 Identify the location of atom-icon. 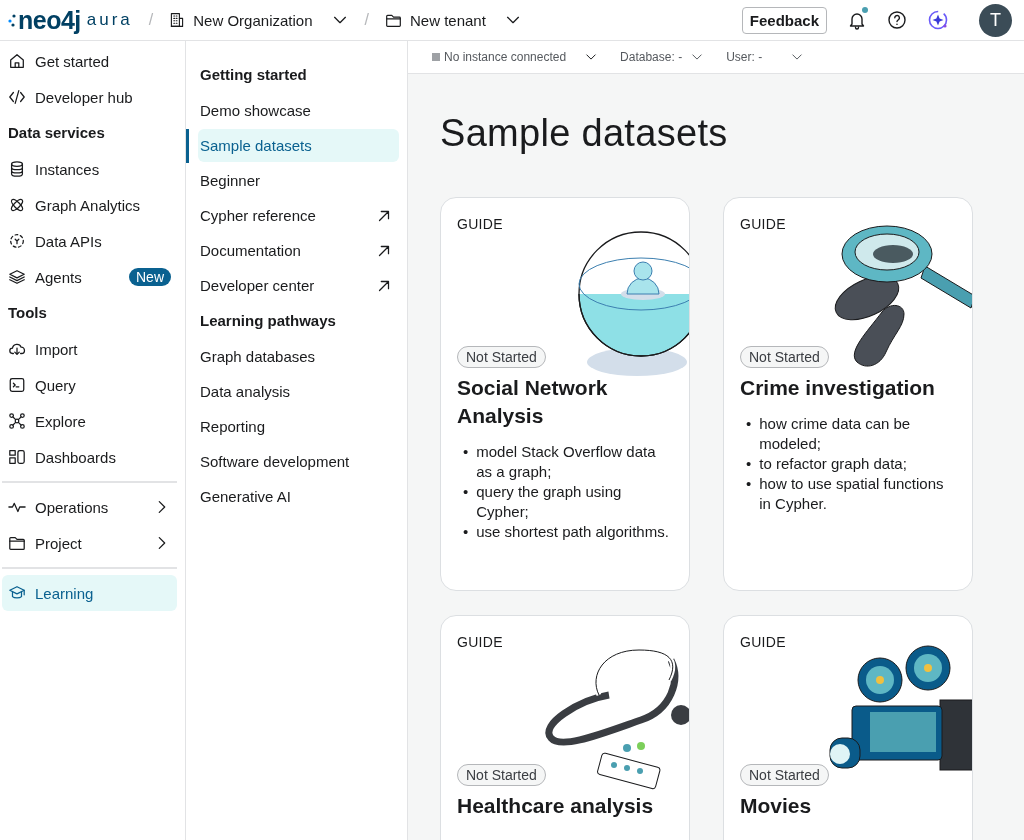
(17, 205).